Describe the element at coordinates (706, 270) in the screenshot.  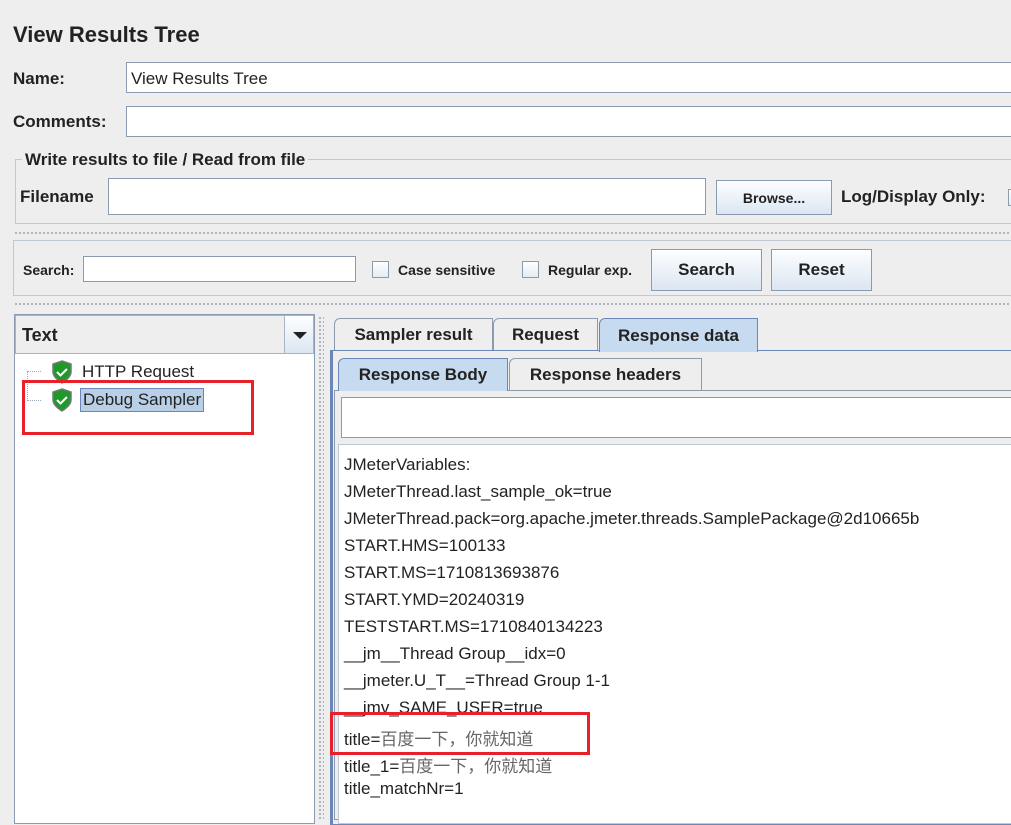
I see `search-button: Search` at that location.